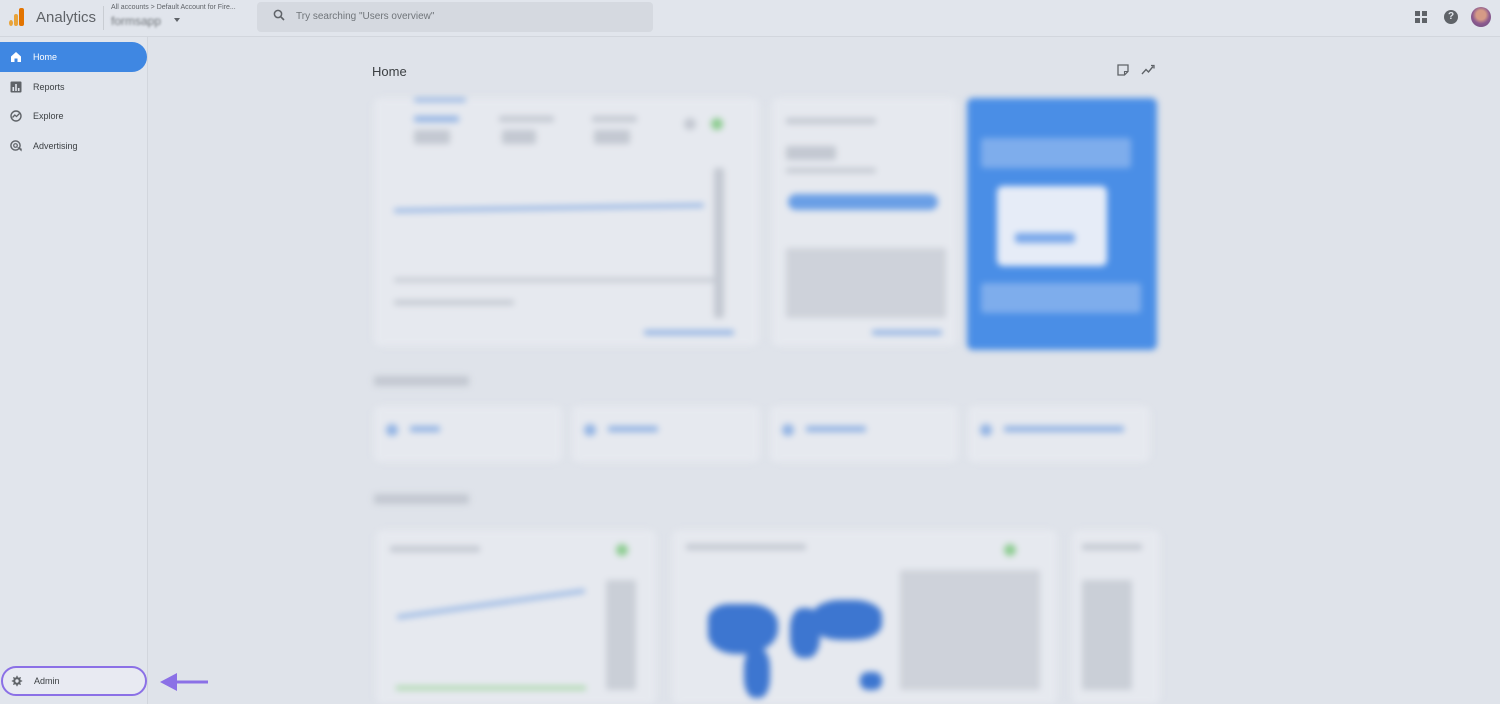  Describe the element at coordinates (566, 222) in the screenshot. I see `overview-card` at that location.